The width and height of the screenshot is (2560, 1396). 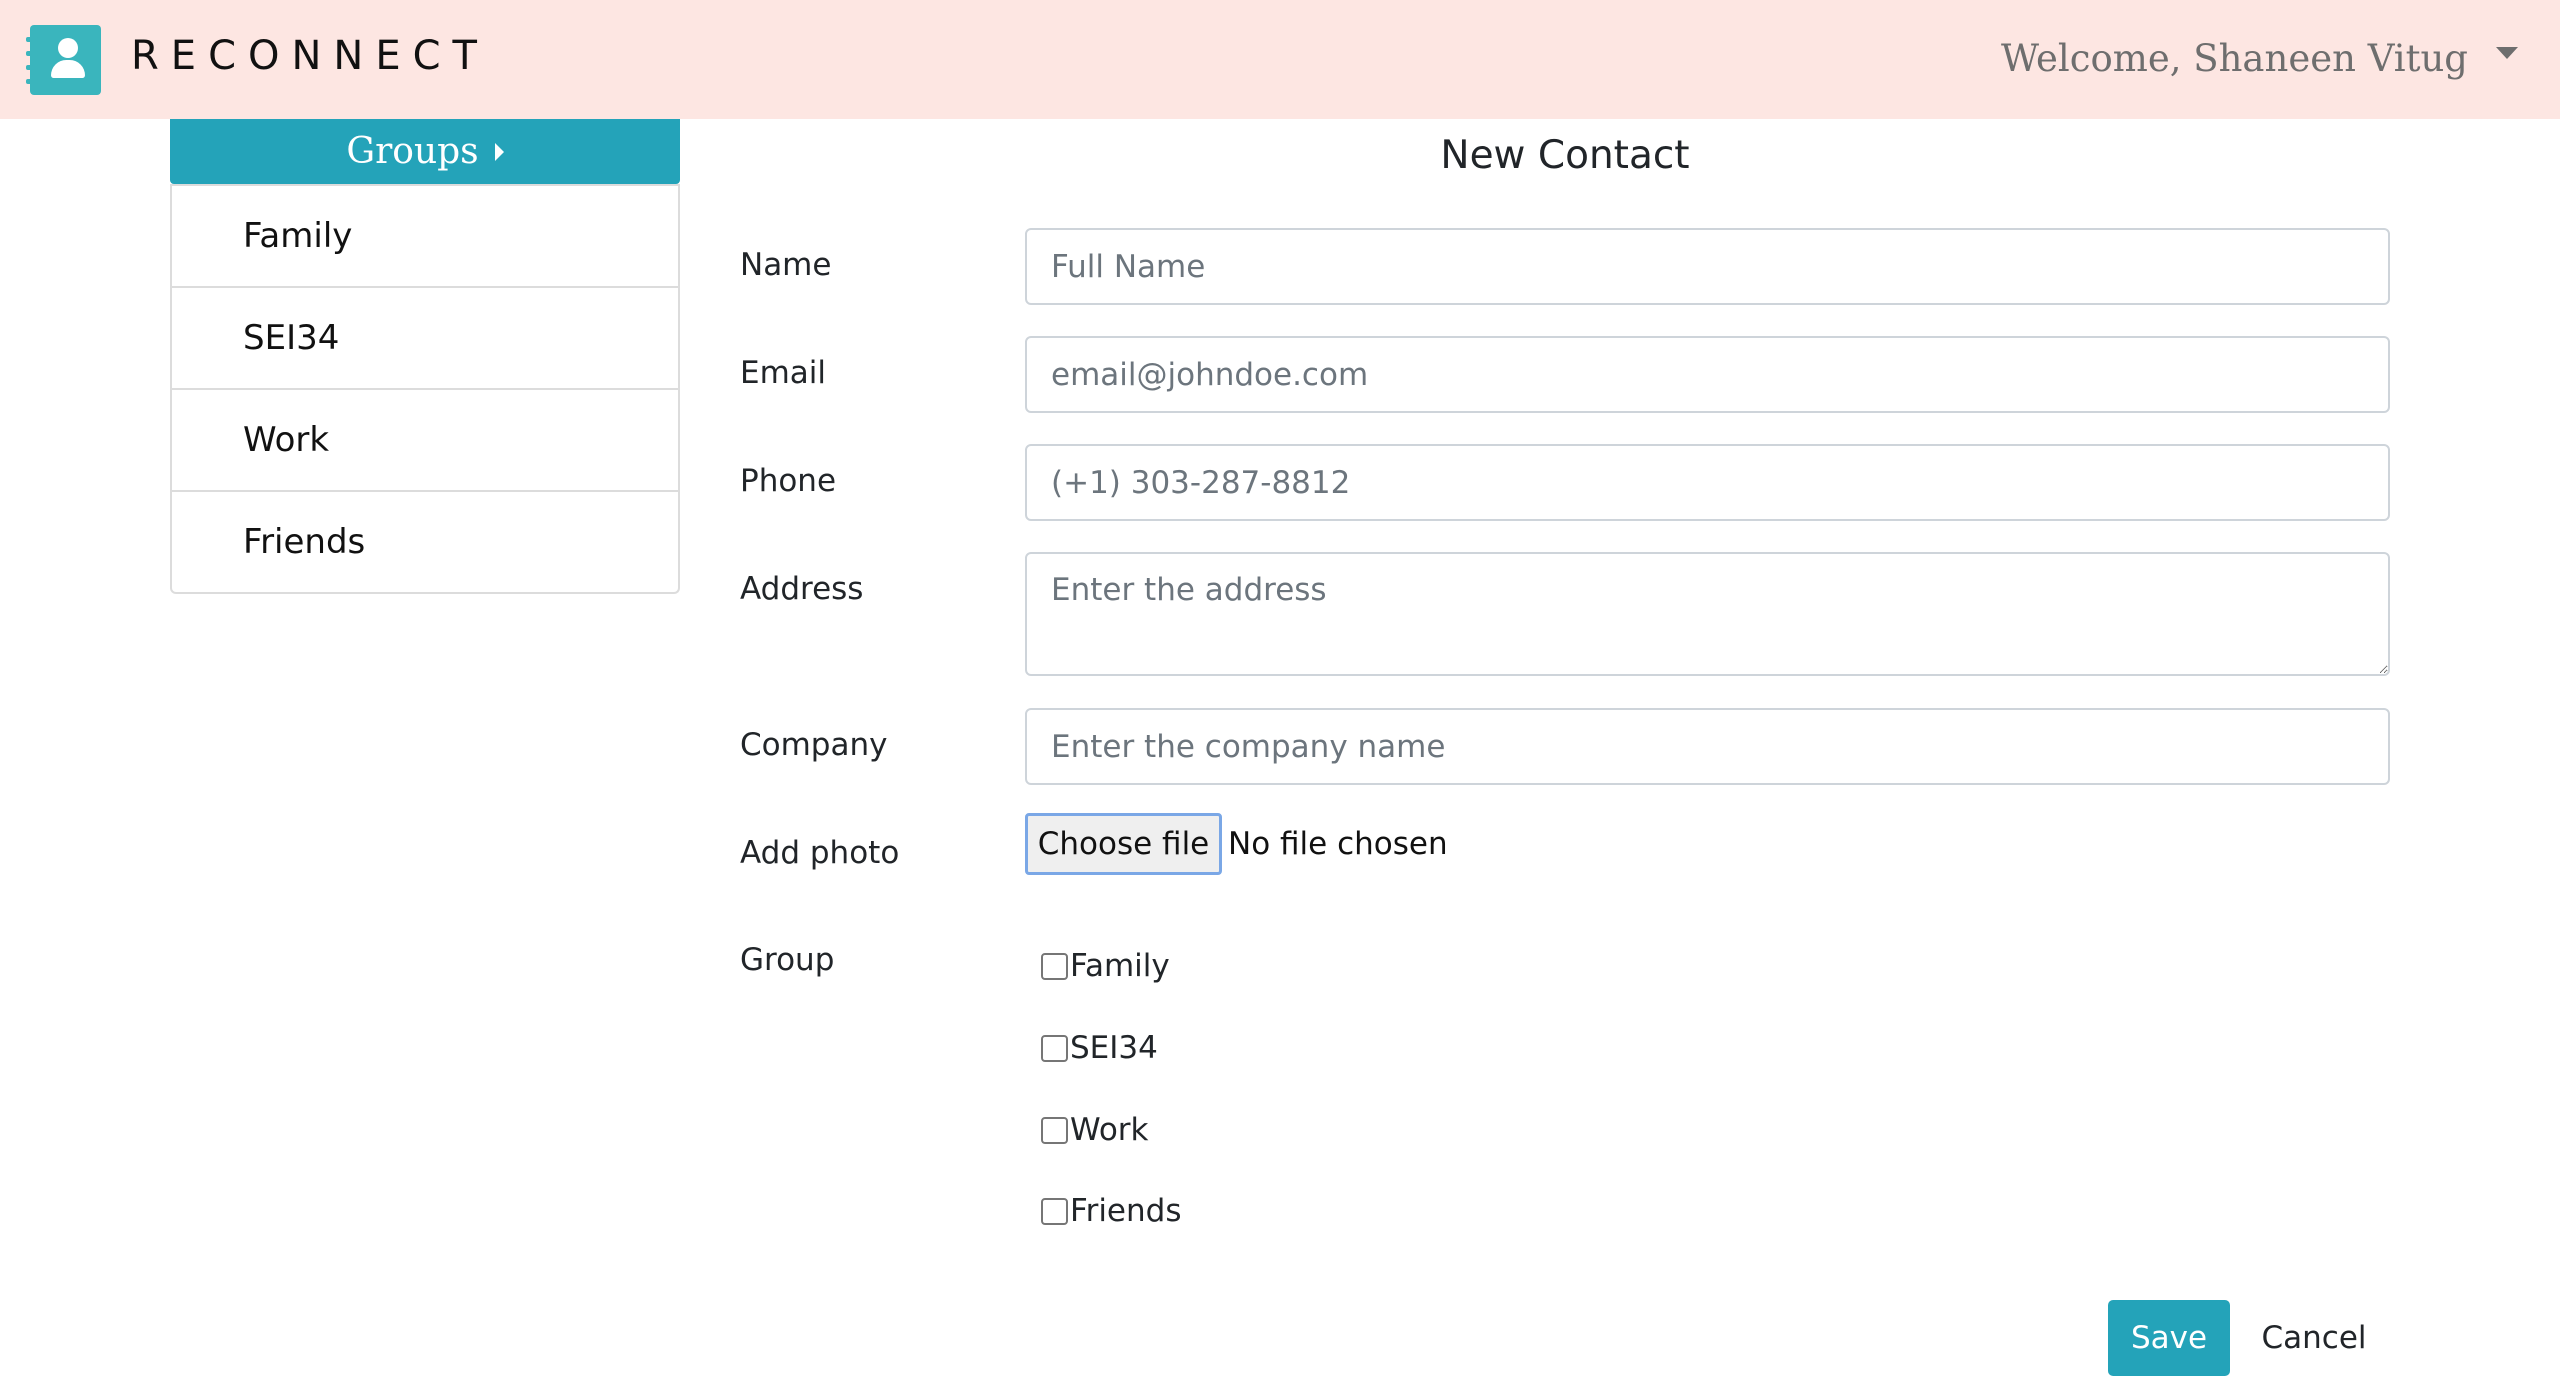 I want to click on phone-label: Phone, so click(x=788, y=481).